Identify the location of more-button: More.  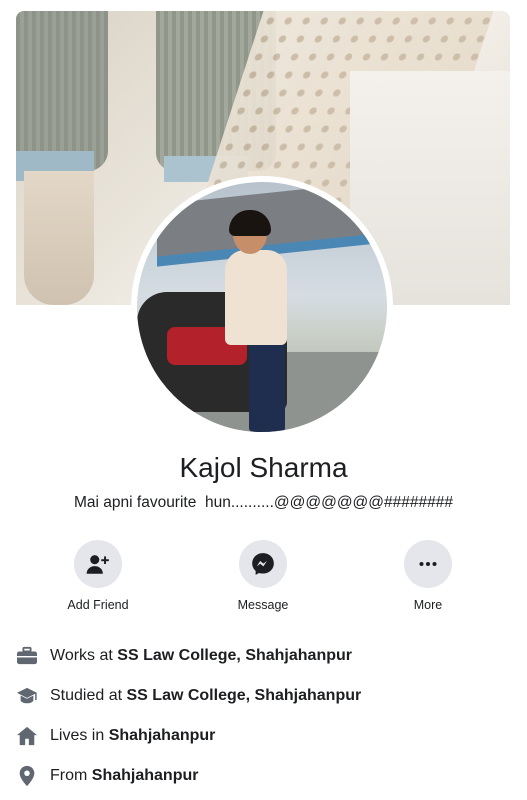
(428, 576).